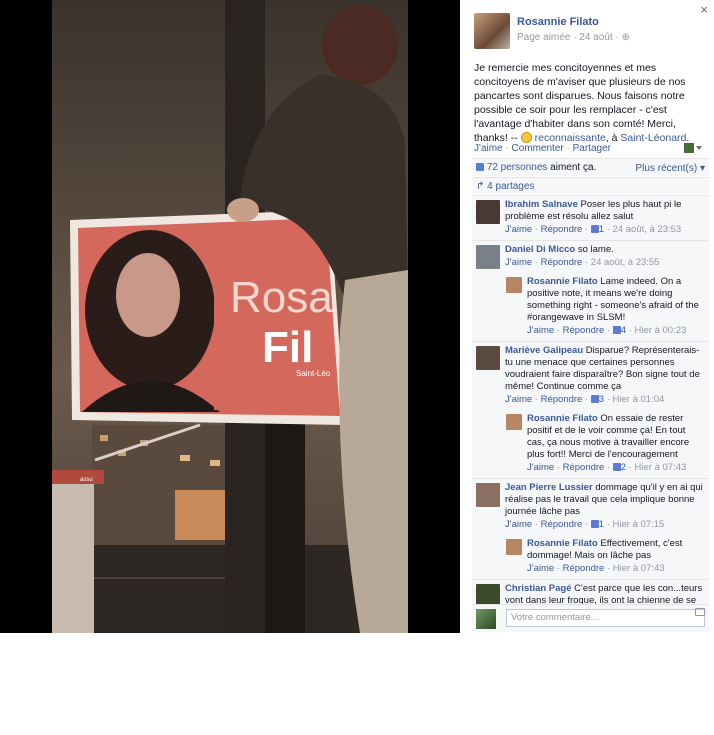  What do you see at coordinates (595, 249) in the screenshot?
I see `comment-text: so lame.` at bounding box center [595, 249].